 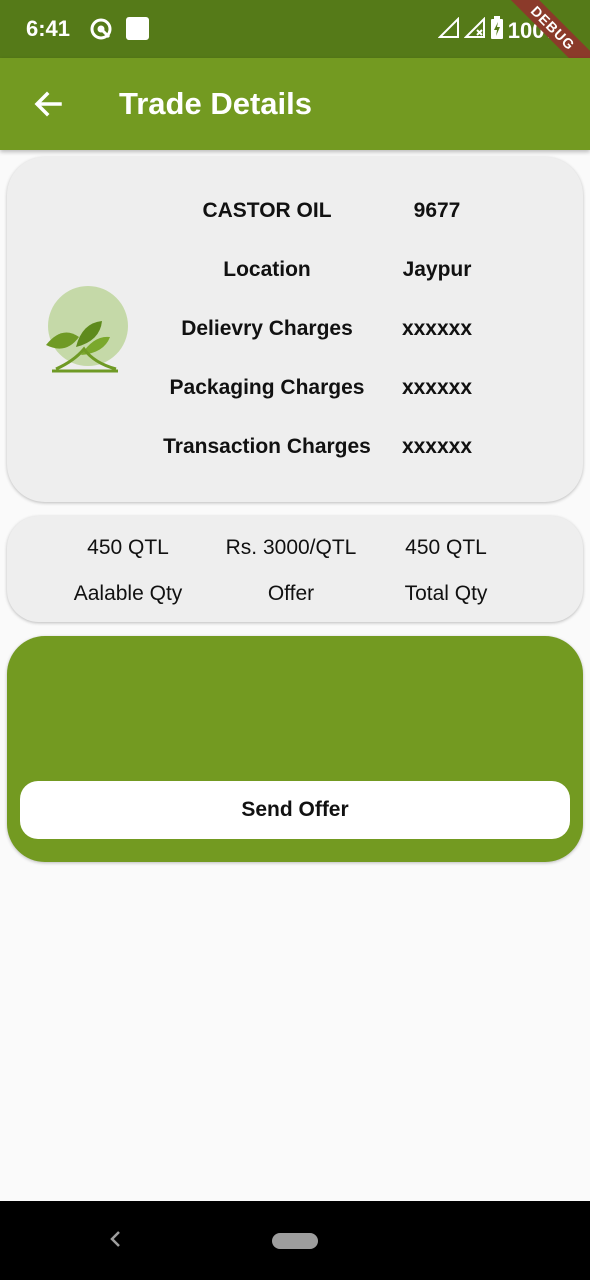 What do you see at coordinates (437, 387) in the screenshot?
I see `packaging-charges-value: xxxxxx` at bounding box center [437, 387].